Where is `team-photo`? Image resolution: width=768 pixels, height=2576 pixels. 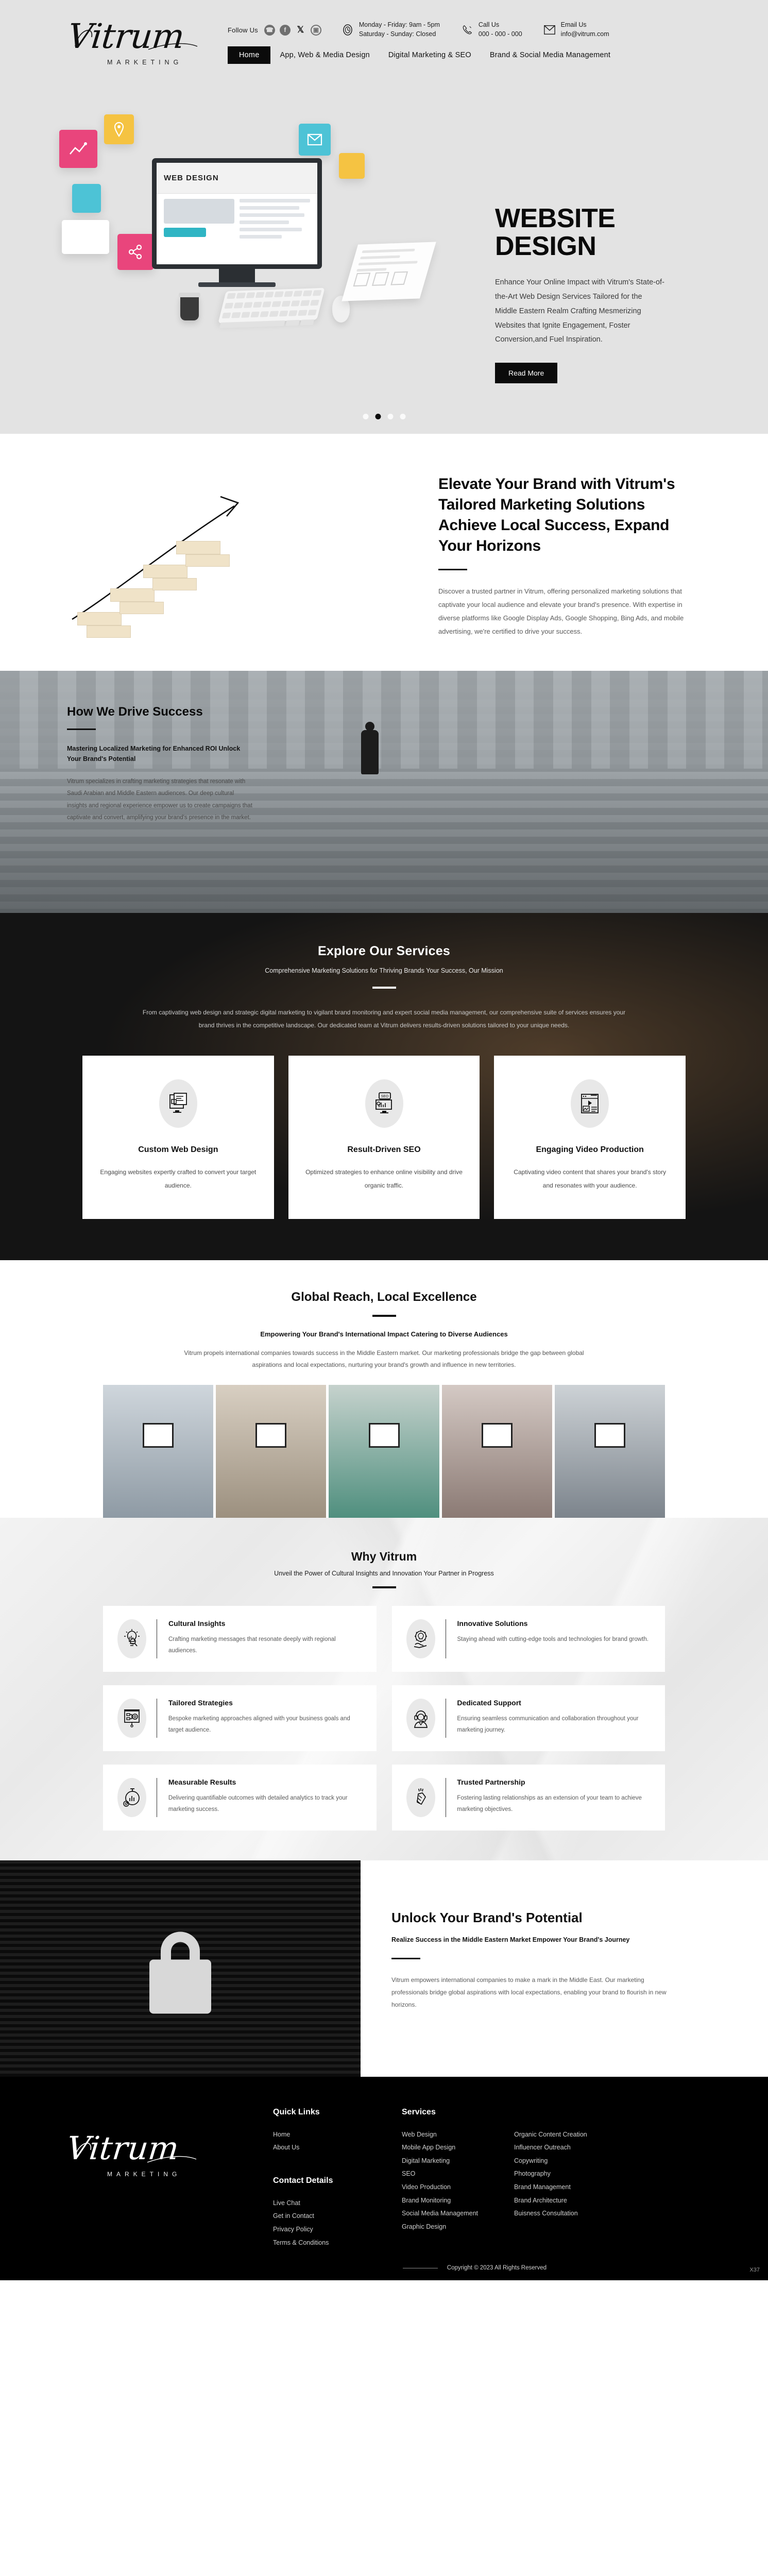 team-photo is located at coordinates (158, 1451).